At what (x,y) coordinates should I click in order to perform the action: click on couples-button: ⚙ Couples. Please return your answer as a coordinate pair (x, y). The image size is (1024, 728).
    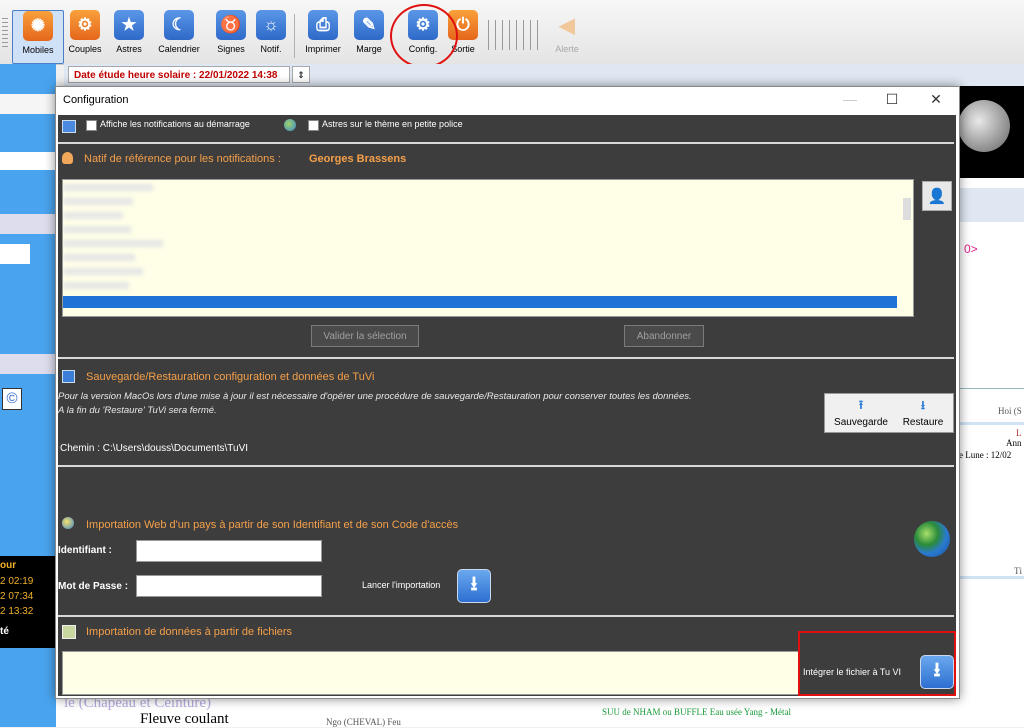
    Looking at the image, I should click on (85, 36).